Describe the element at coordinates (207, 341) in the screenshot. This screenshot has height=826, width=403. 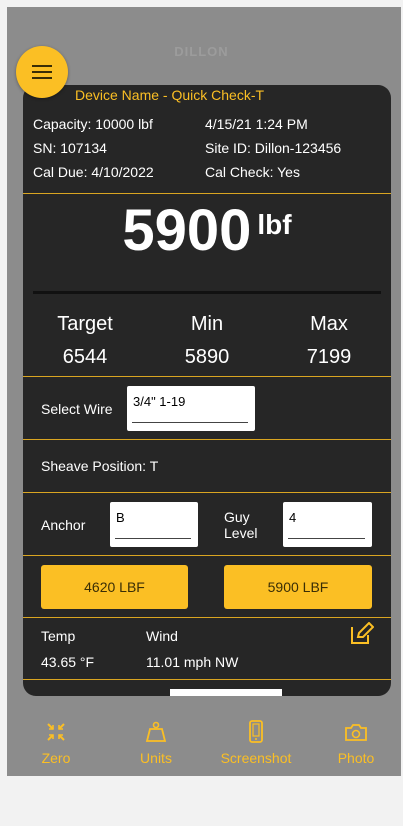
I see `min-block: Min 5890` at that location.